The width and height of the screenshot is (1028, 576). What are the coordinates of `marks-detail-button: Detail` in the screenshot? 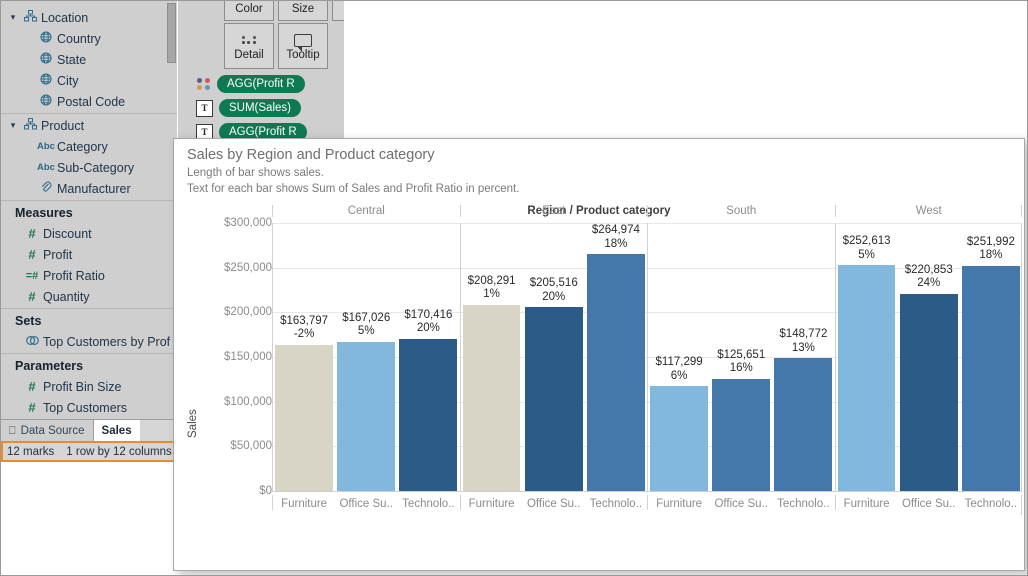 It's located at (249, 46).